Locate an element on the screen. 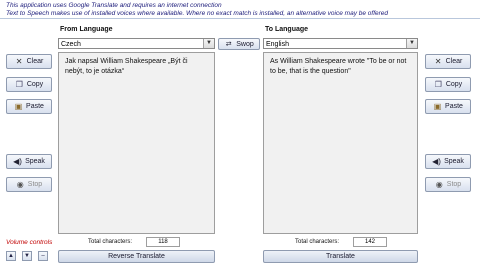 The image size is (480, 270). left-speak-label: Speak is located at coordinates (35, 161).